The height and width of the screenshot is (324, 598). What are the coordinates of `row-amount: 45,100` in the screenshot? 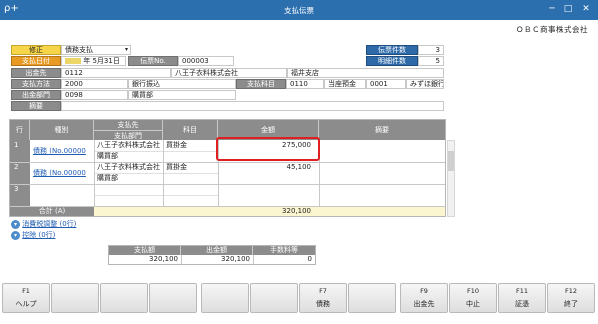 It's located at (268, 167).